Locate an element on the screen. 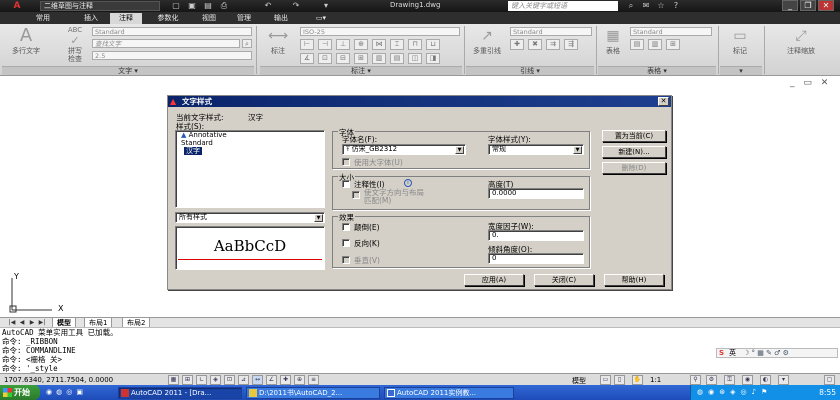 Image resolution: width=840 pixels, height=400 pixels. height-input: 0.0000 is located at coordinates (536, 193).